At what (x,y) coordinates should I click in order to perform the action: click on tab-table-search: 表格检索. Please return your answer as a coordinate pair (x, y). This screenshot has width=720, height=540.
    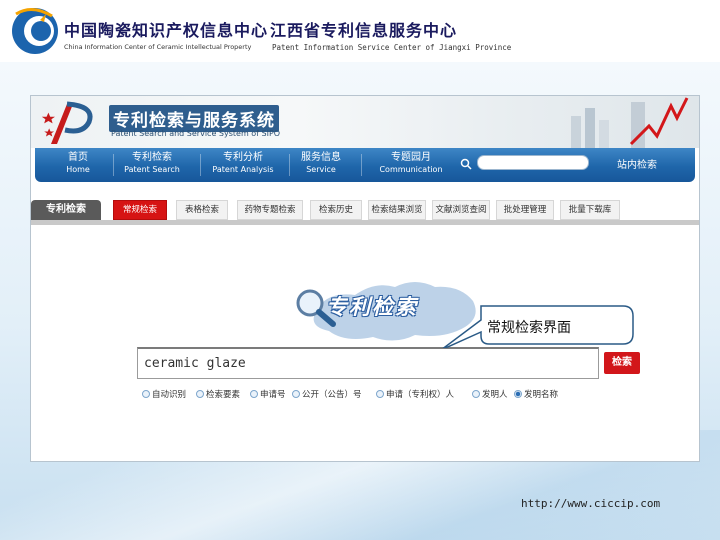
    Looking at the image, I should click on (202, 210).